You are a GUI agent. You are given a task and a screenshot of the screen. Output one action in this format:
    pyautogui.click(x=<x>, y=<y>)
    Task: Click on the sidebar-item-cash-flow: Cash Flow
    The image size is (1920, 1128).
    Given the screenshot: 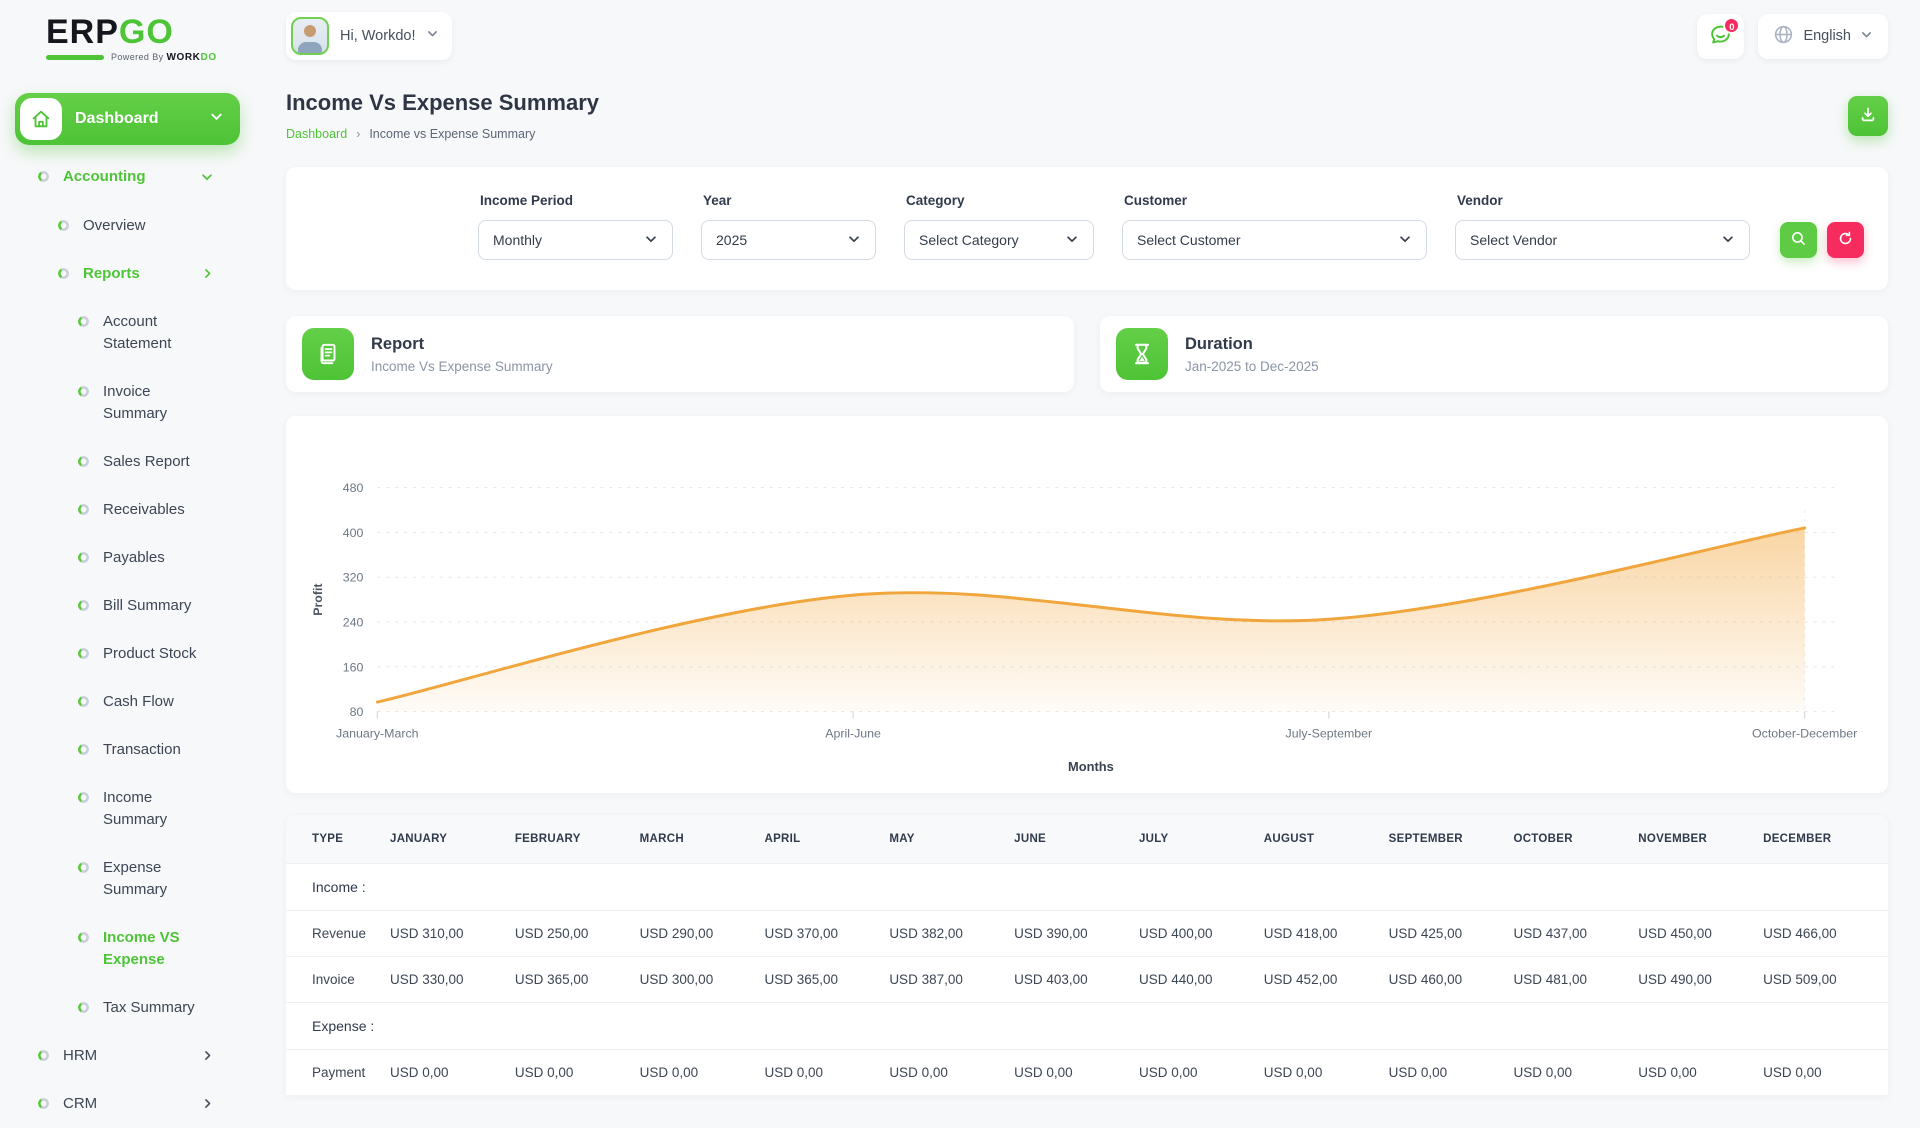 What is the action you would take?
    pyautogui.click(x=129, y=702)
    